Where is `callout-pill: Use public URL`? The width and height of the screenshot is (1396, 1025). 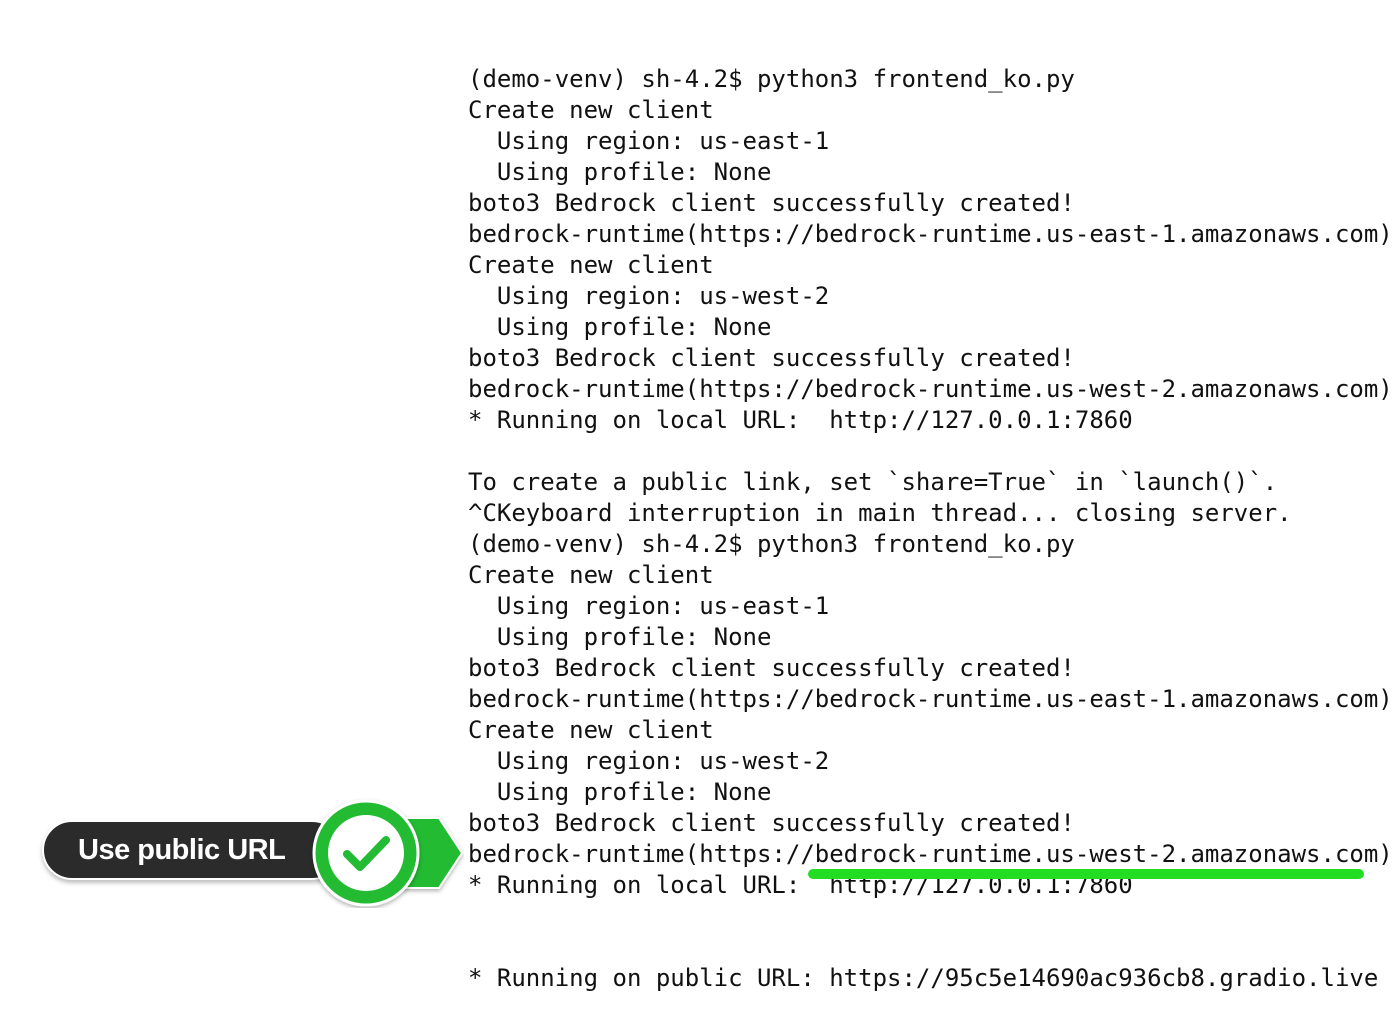 callout-pill: Use public URL is located at coordinates (192, 850).